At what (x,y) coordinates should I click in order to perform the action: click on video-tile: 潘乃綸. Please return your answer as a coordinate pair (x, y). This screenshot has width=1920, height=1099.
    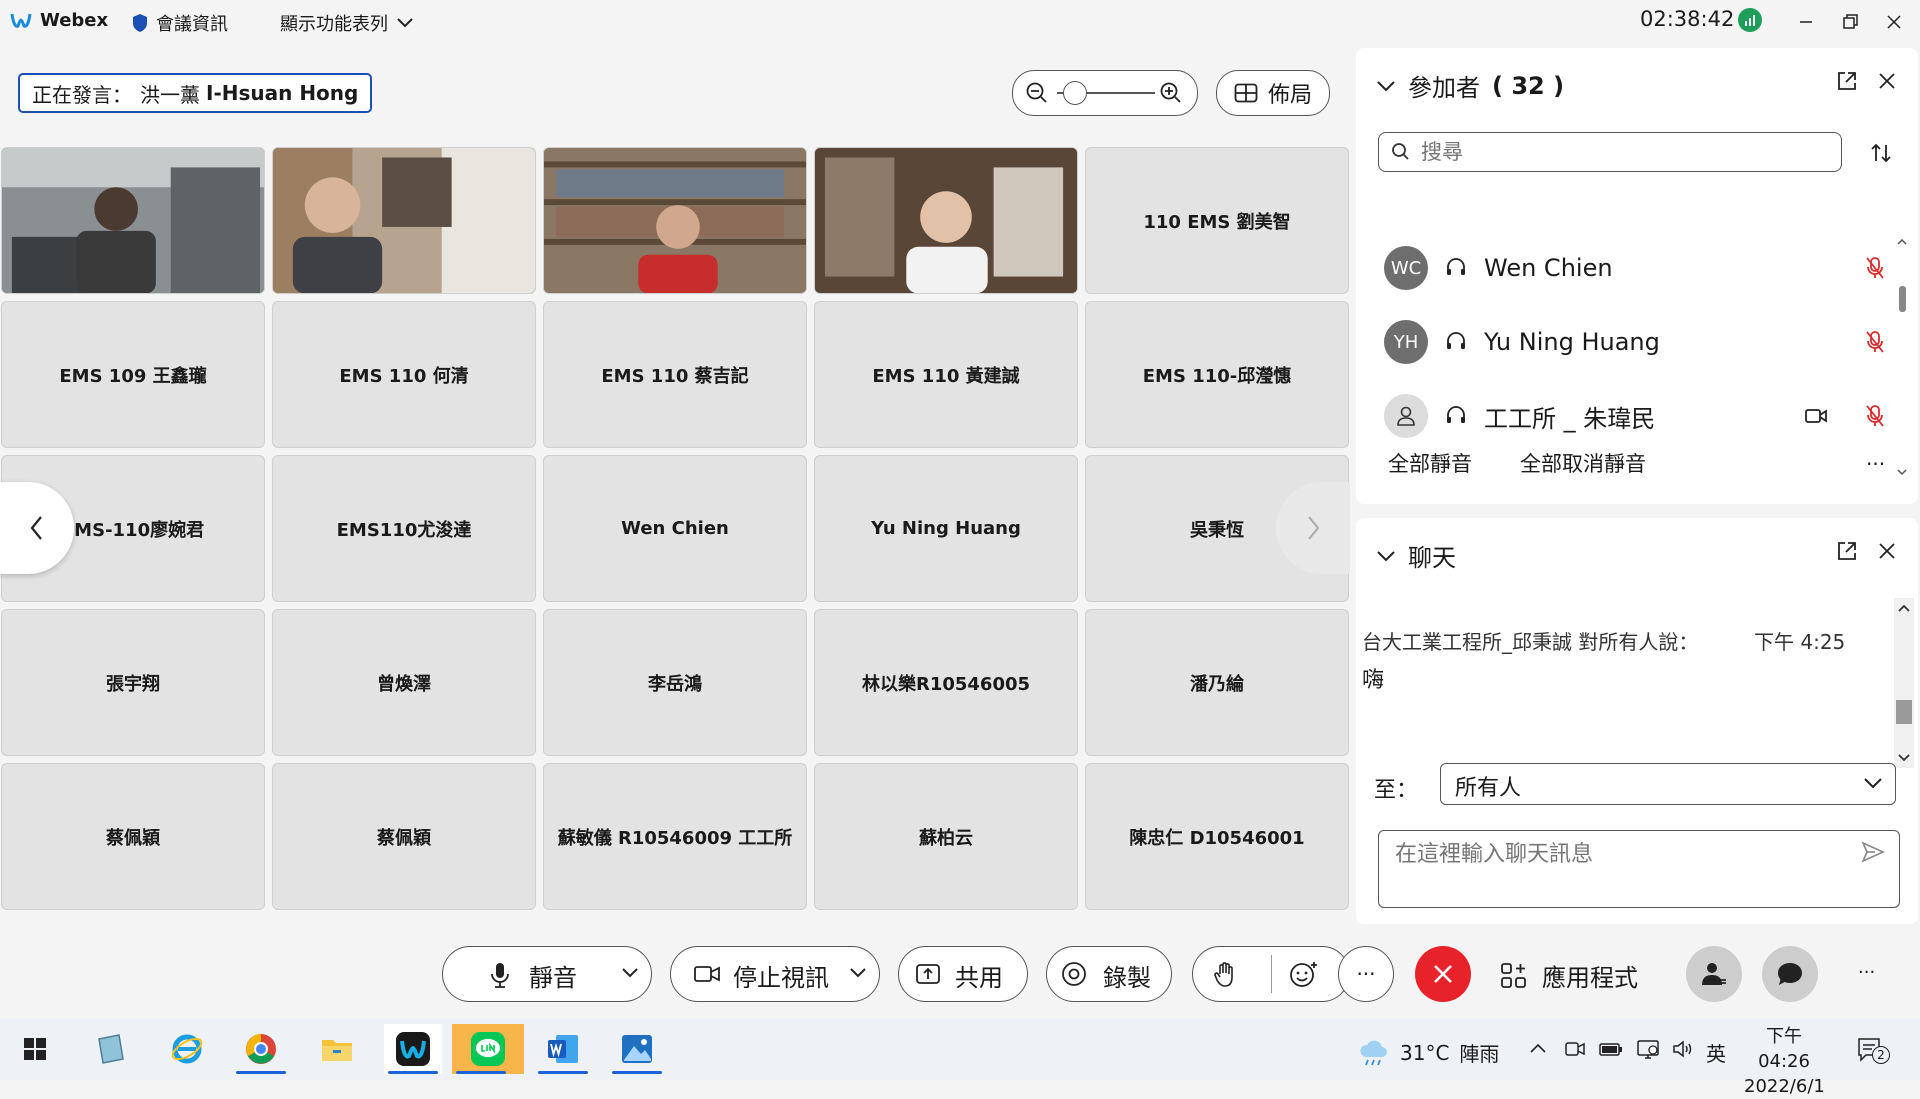
    Looking at the image, I should click on (1217, 682).